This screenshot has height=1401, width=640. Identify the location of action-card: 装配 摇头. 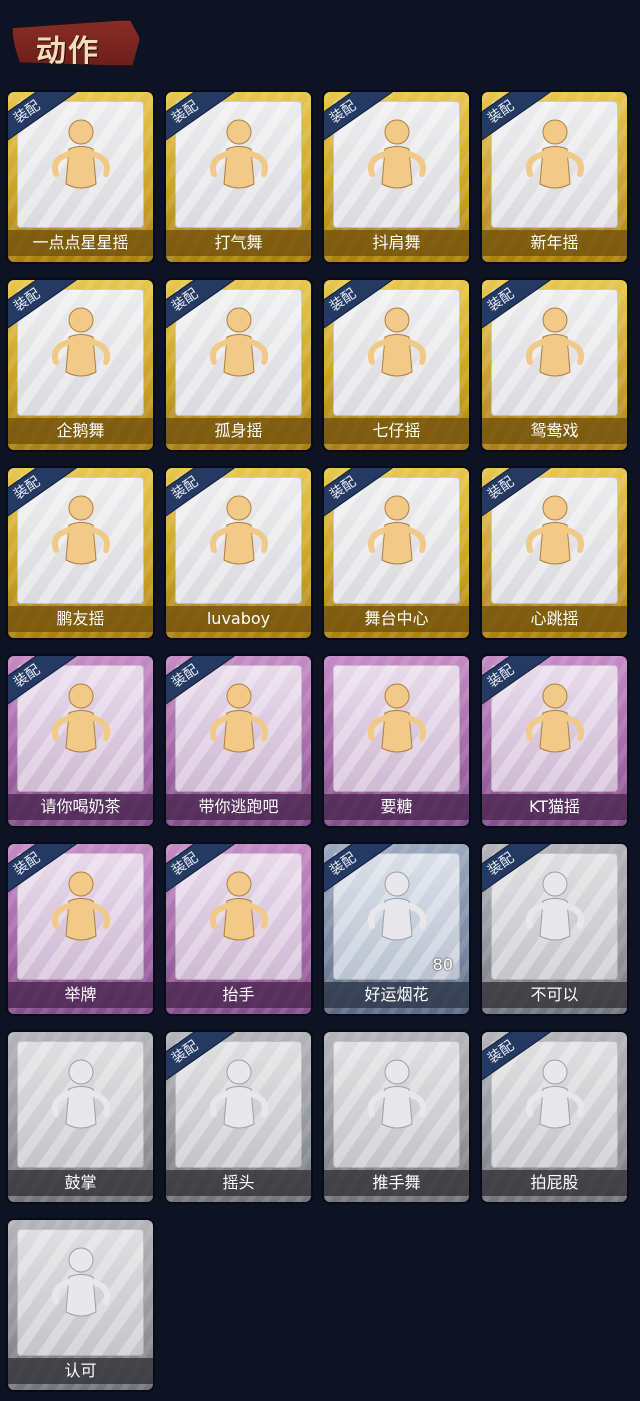
(238, 1117).